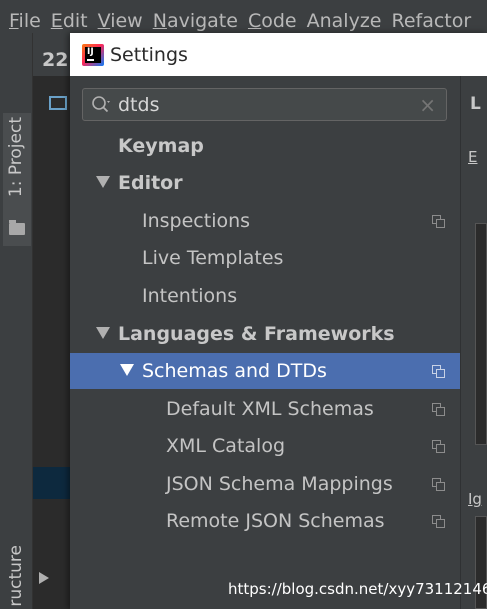 The image size is (487, 609). Describe the element at coordinates (138, 105) in the screenshot. I see `search-input: dtds` at that location.